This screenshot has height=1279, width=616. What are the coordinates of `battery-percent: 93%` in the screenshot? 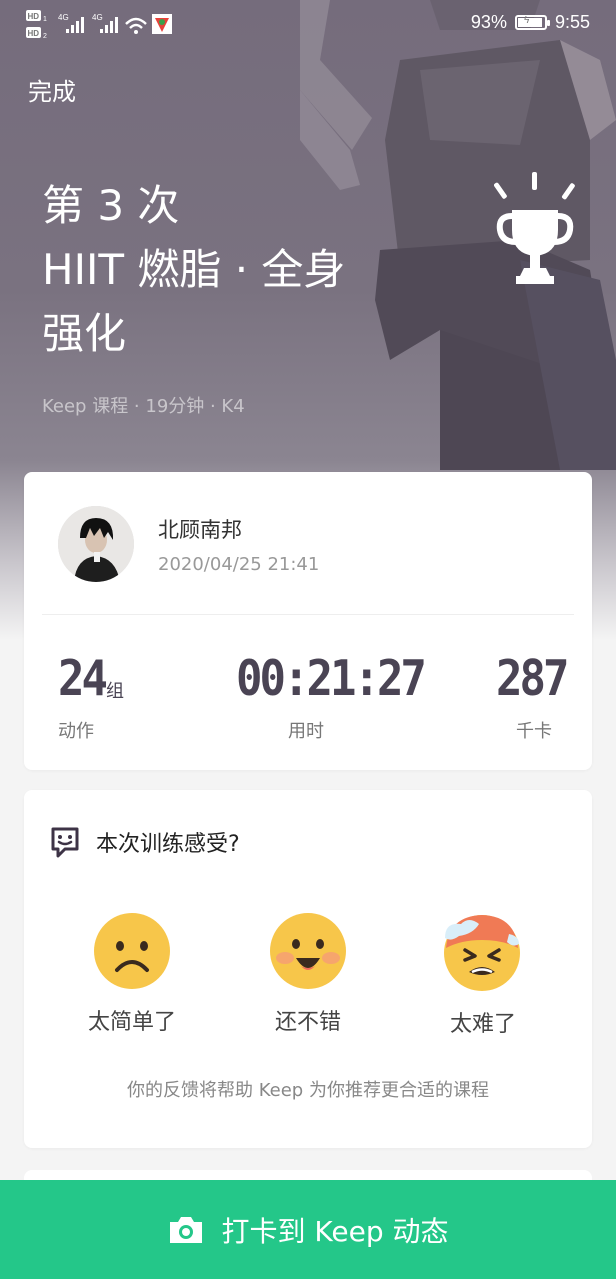 It's located at (488, 22).